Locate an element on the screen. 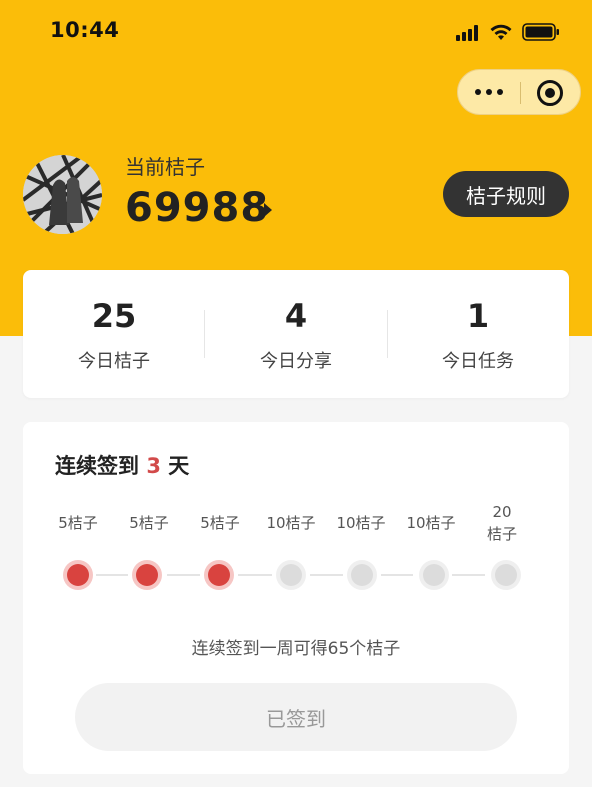  capsule-menu is located at coordinates (519, 92).